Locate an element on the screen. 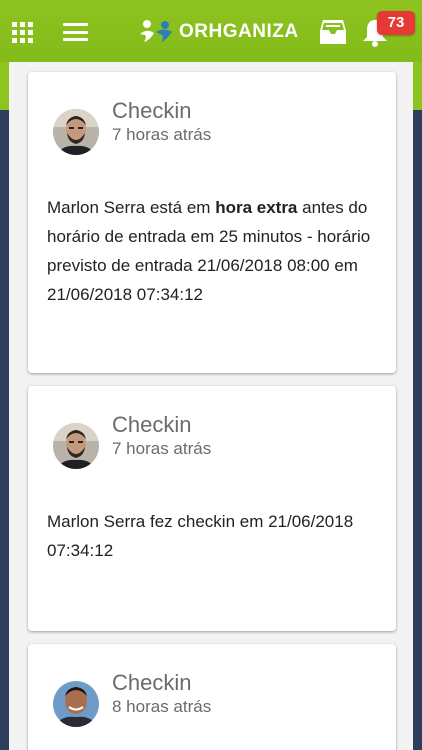 The width and height of the screenshot is (422, 750). apps-grid-icon is located at coordinates (22, 32).